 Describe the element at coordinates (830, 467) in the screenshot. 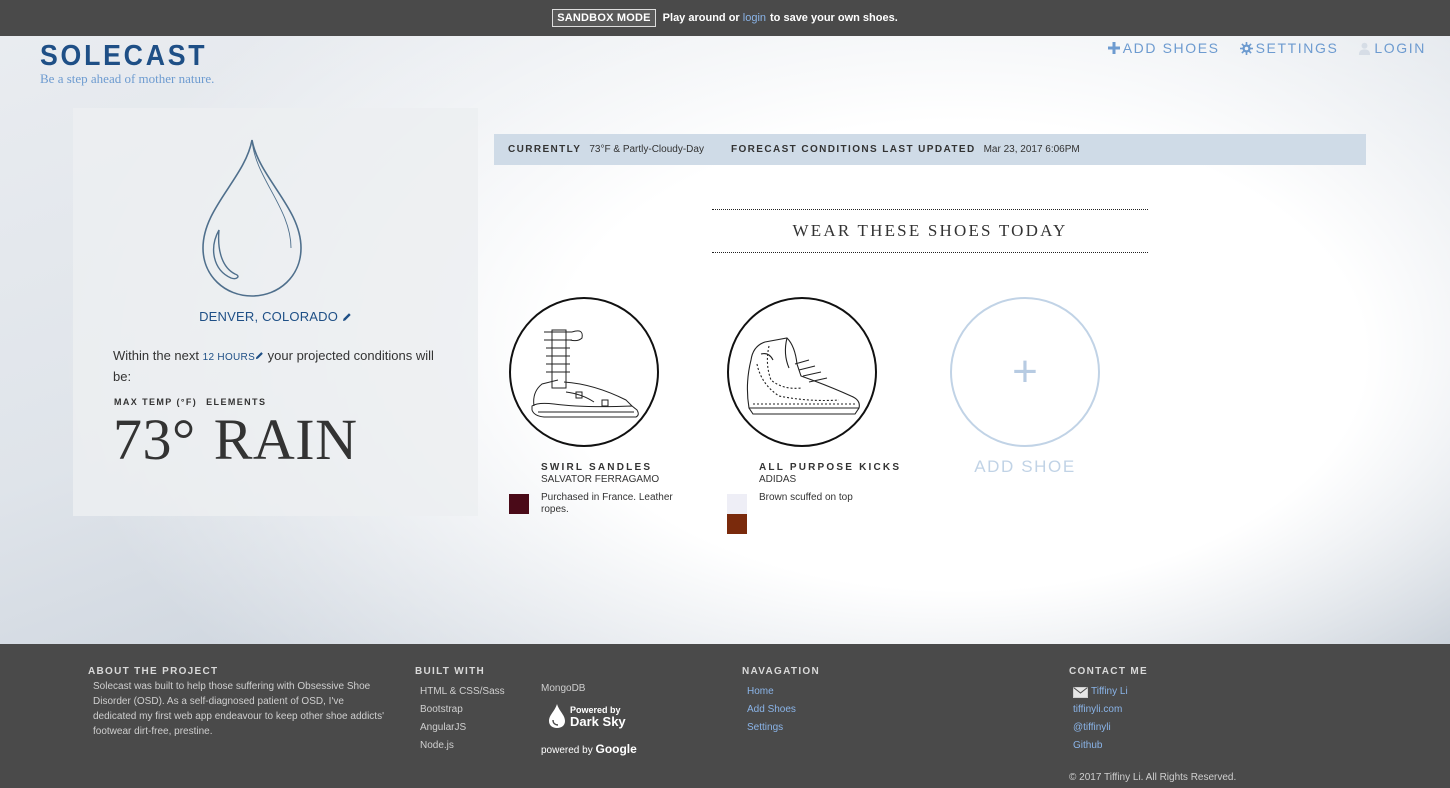

I see `shoe-name: ALL PURPOSE KICKS` at that location.